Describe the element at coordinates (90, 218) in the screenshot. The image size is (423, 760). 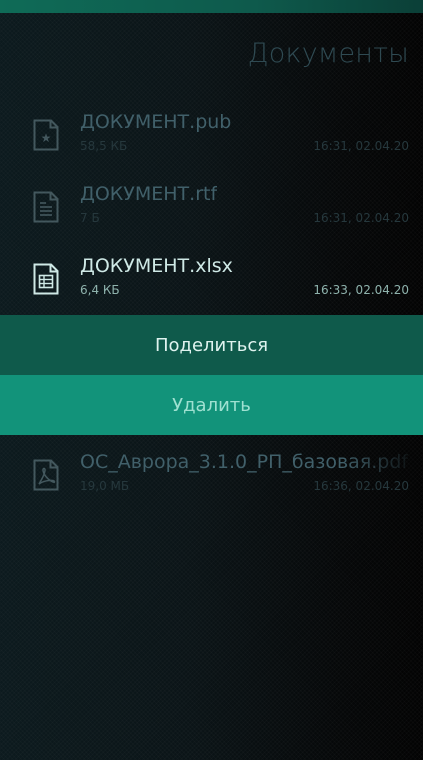
I see `file-size: 7 Б` at that location.